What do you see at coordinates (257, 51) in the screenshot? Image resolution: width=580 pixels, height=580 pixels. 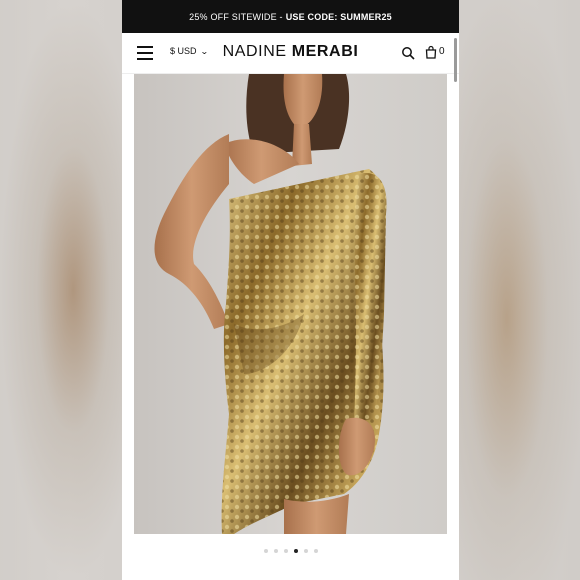 I see `logo-first-name: NADINE` at bounding box center [257, 51].